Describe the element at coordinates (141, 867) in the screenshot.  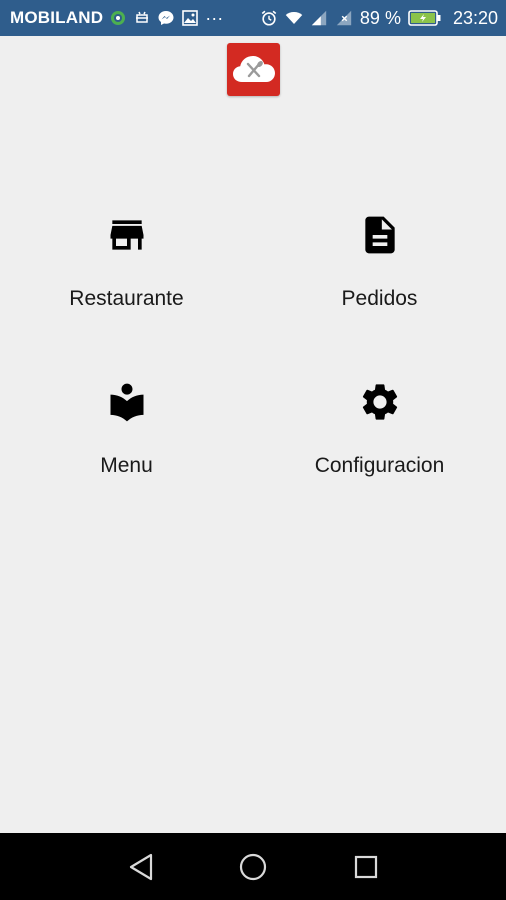
I see `back-icon` at that location.